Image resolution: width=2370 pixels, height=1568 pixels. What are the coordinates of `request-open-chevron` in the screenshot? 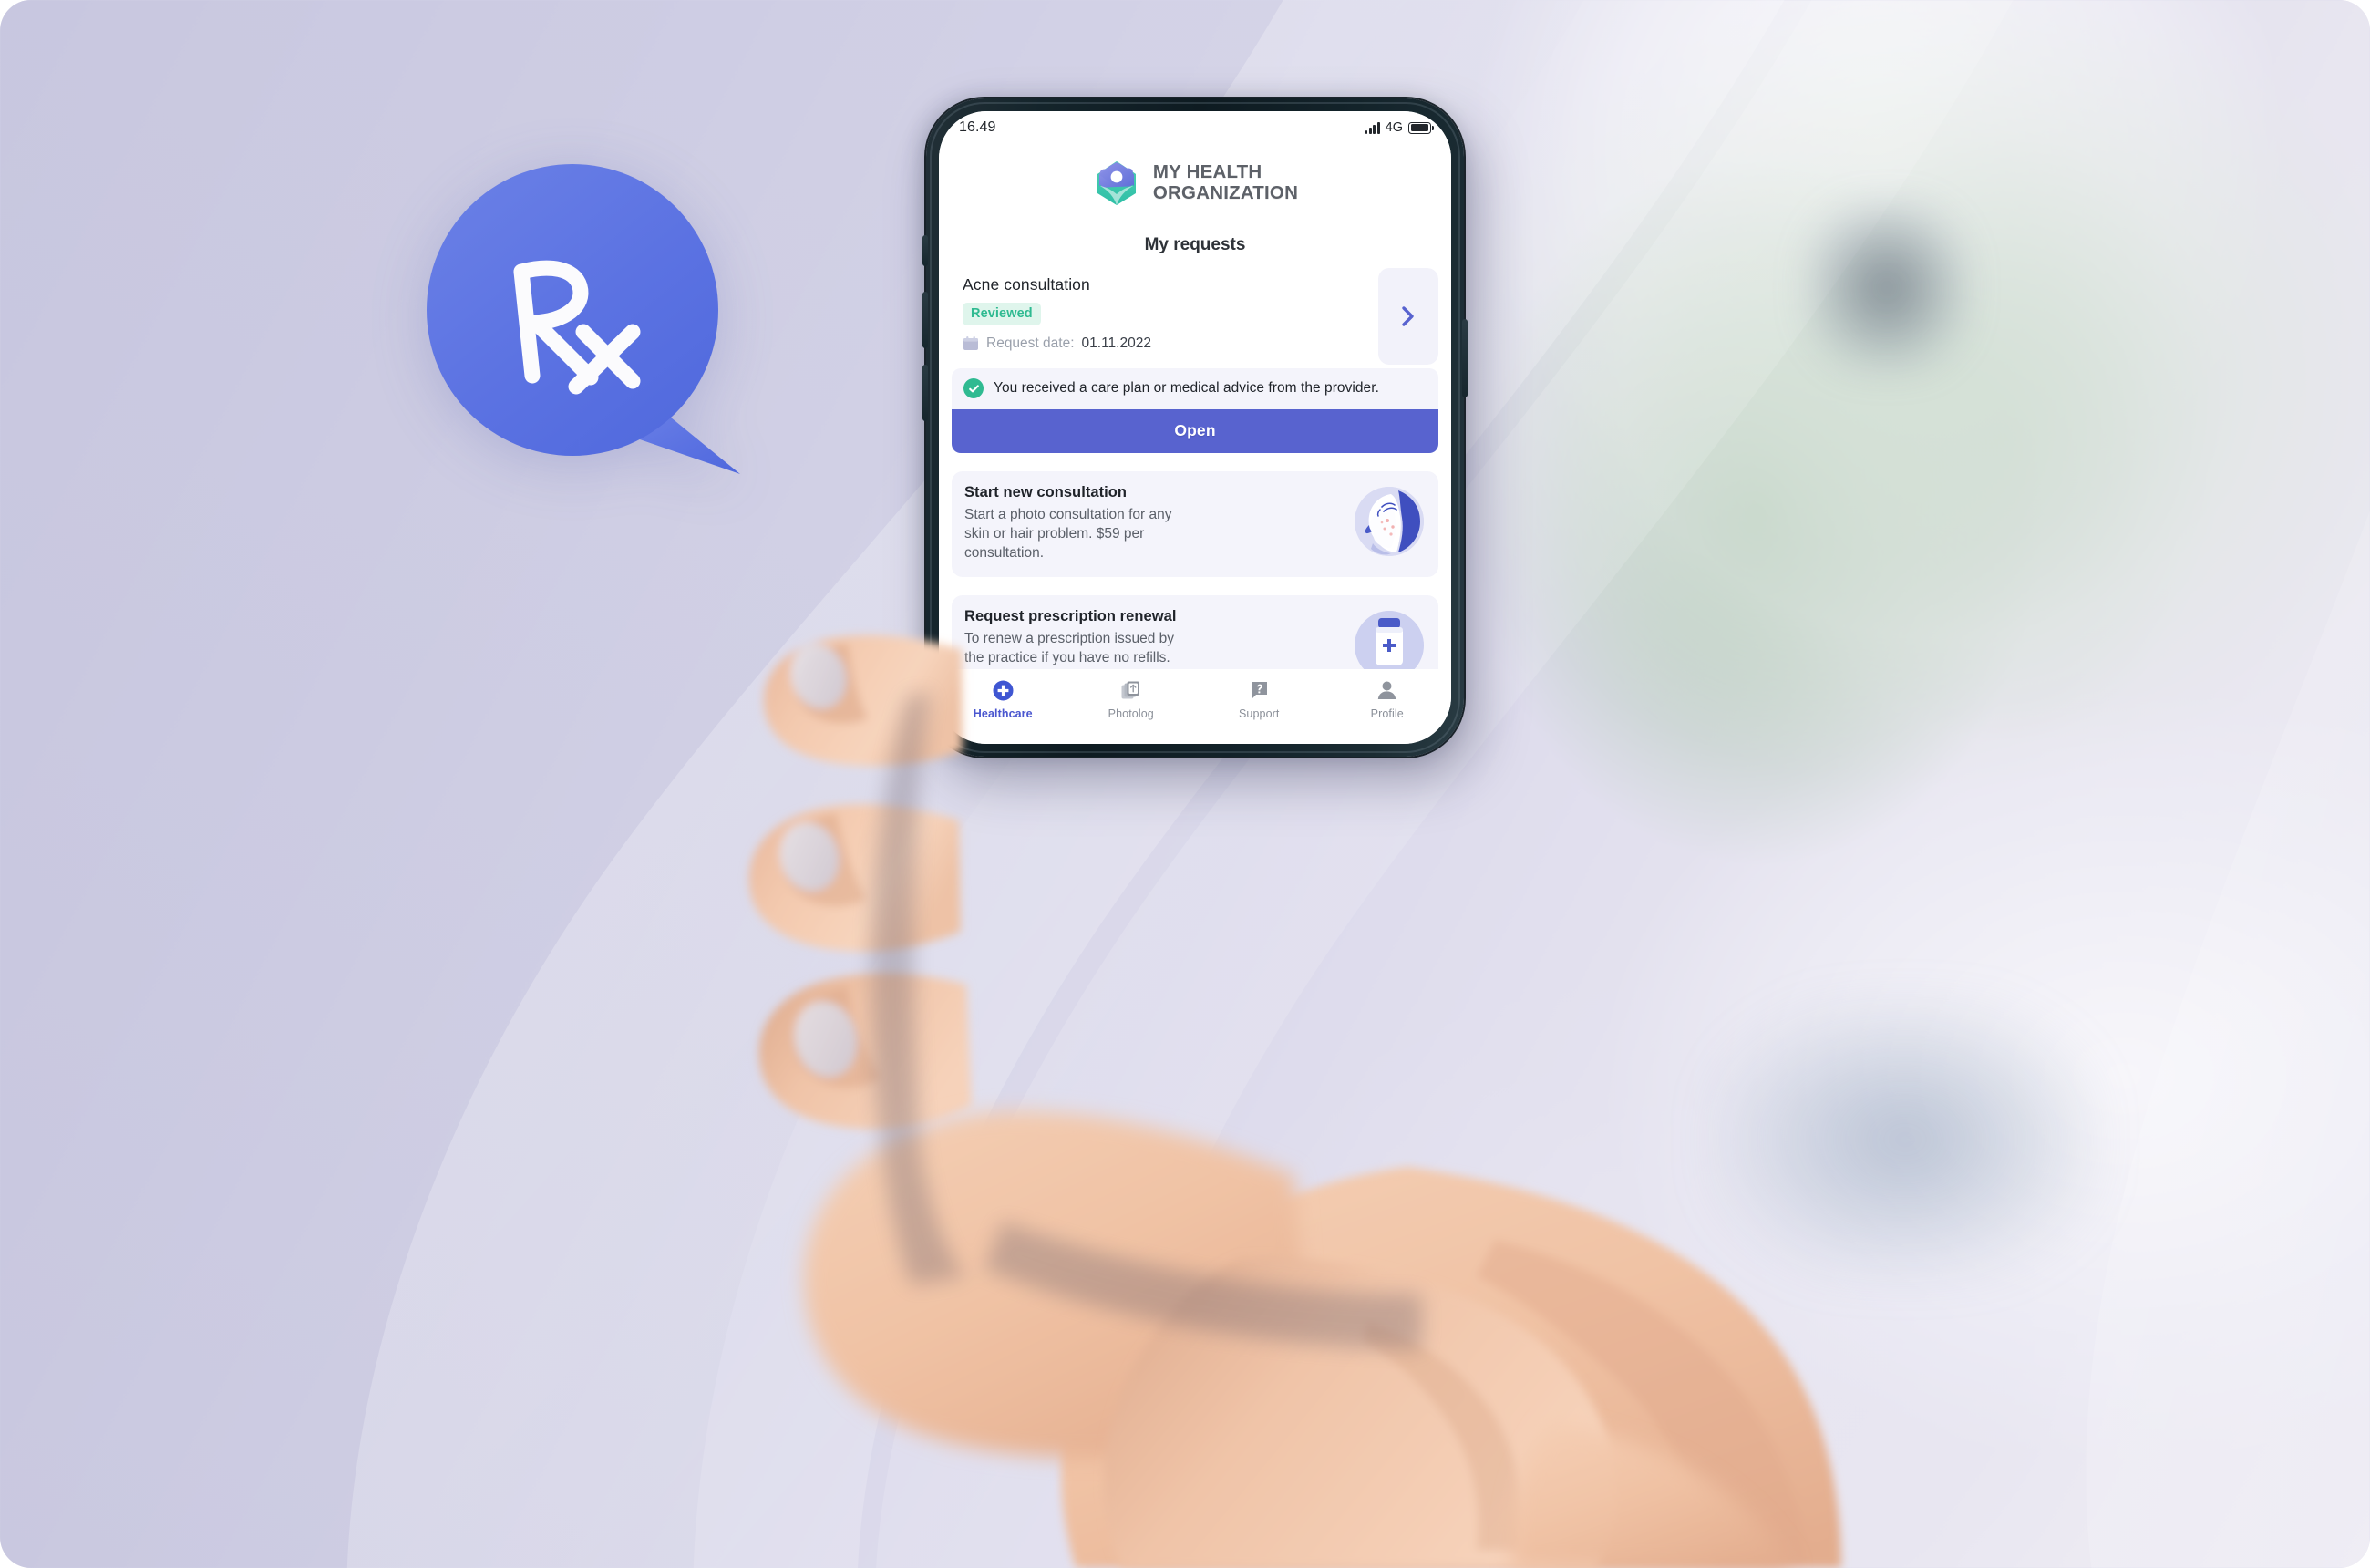 It's located at (1408, 316).